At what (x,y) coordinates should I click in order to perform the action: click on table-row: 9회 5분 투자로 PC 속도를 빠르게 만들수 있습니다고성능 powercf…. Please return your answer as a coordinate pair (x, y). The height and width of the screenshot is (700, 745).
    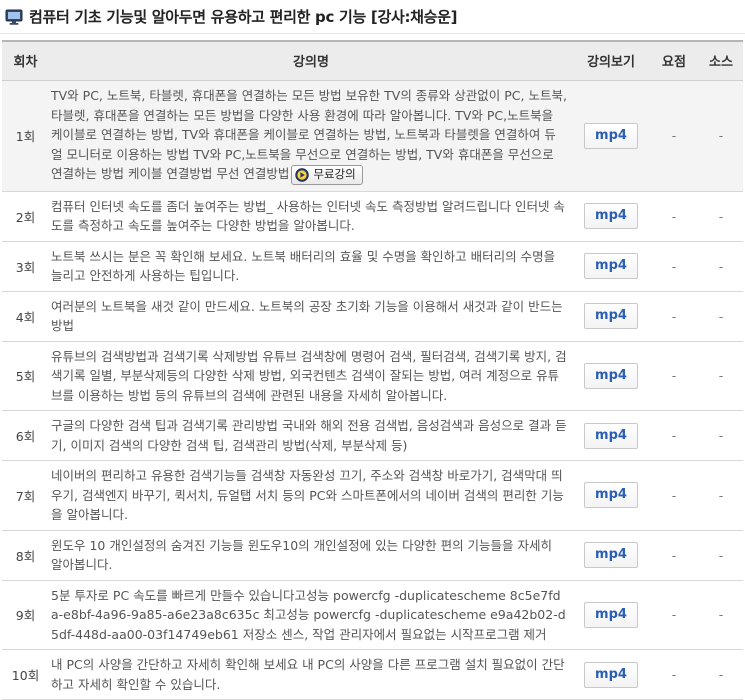
    Looking at the image, I should click on (372, 615).